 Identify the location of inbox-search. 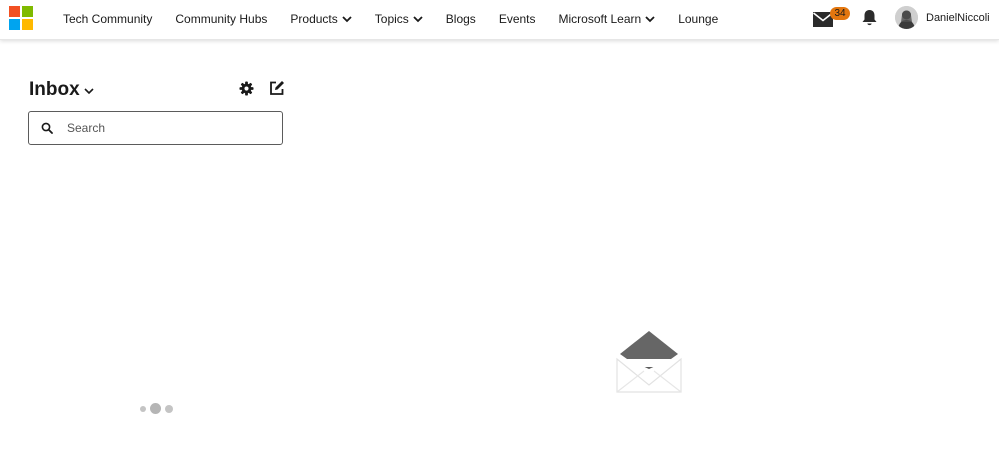
(155, 128).